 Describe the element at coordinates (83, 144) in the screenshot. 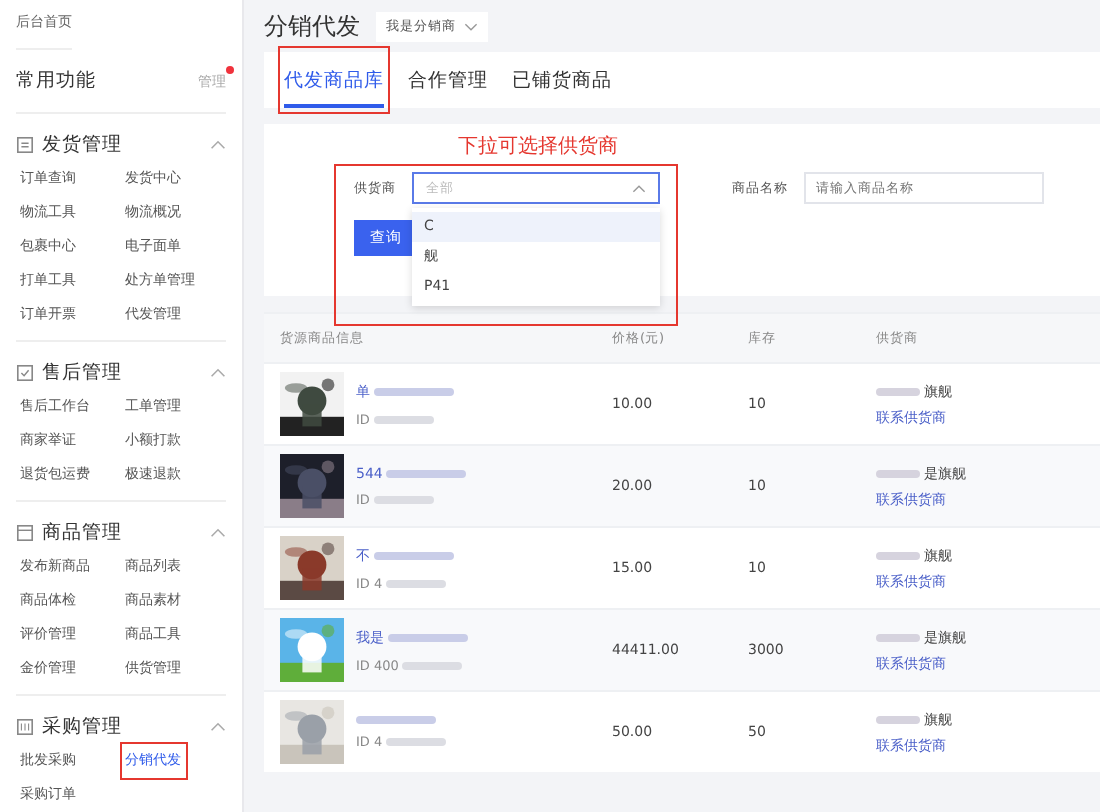

I see `section-title: 发货管理` at that location.